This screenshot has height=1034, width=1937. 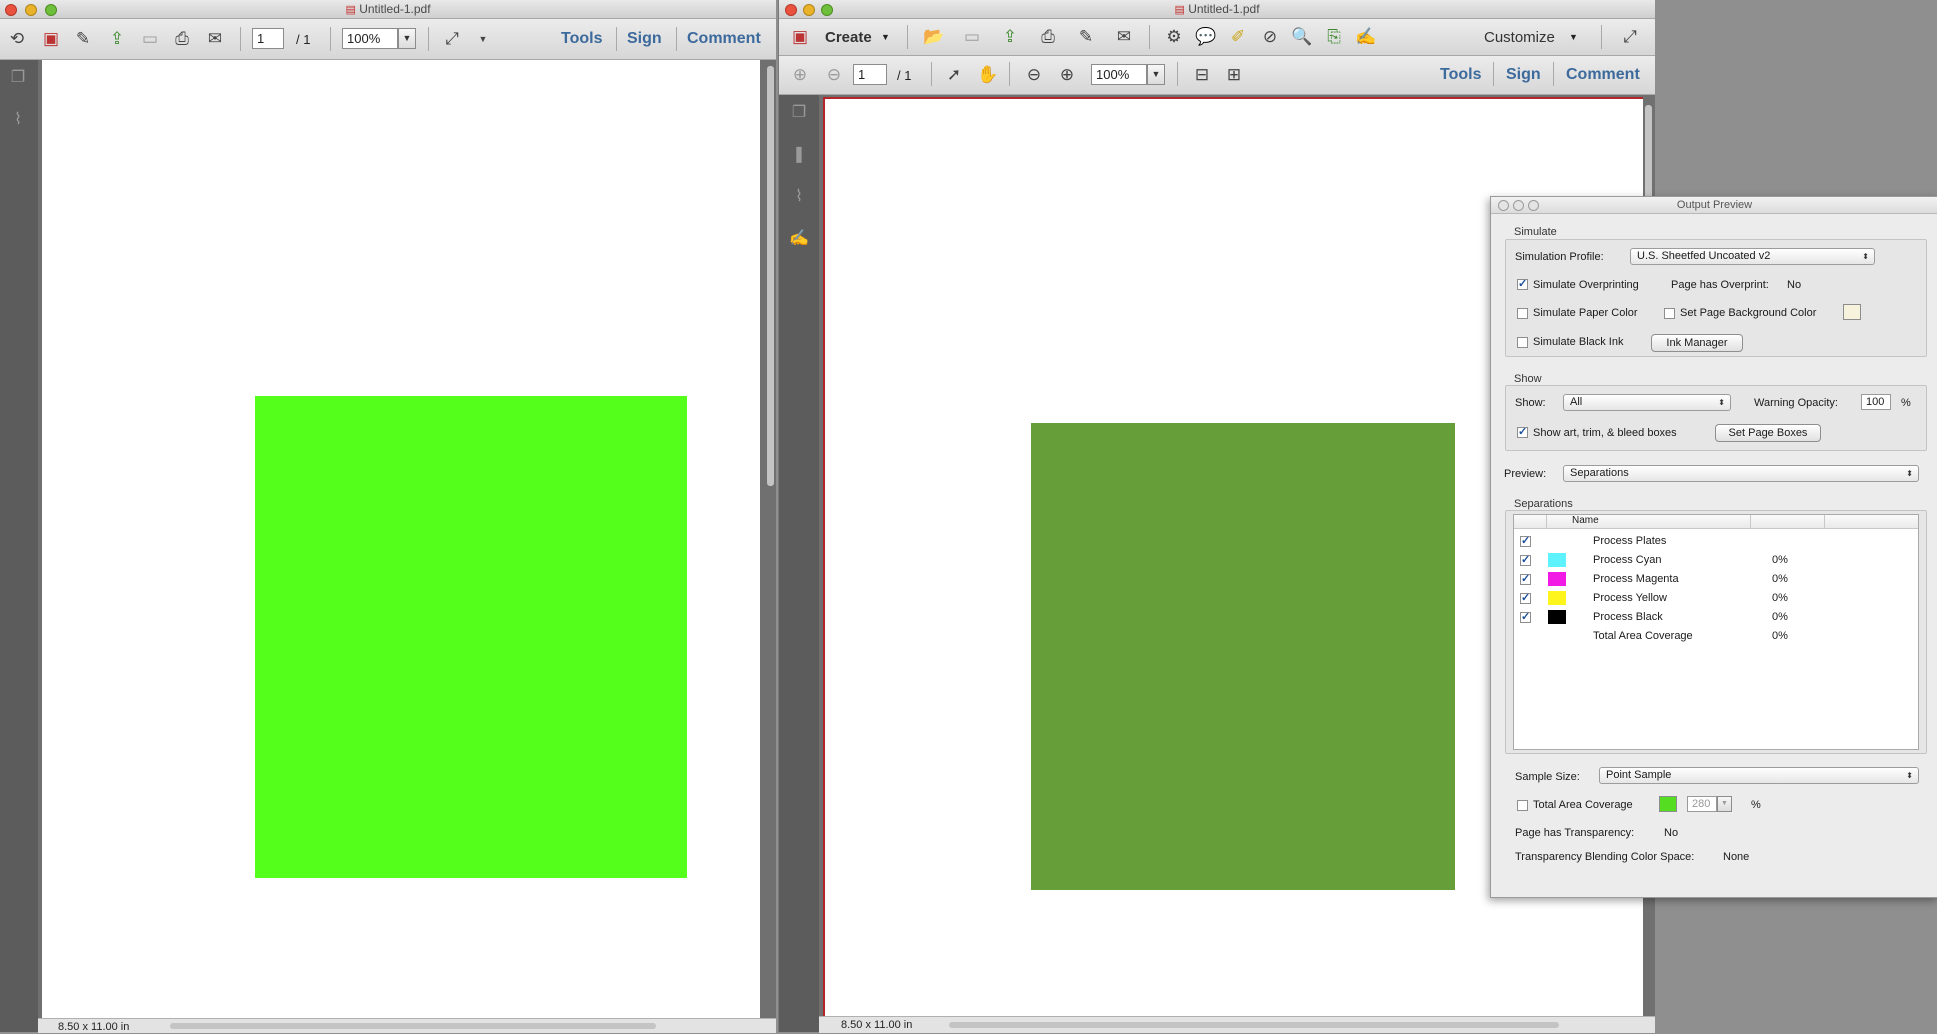 I want to click on comment-bubble-icon: 💬, so click(x=1206, y=37).